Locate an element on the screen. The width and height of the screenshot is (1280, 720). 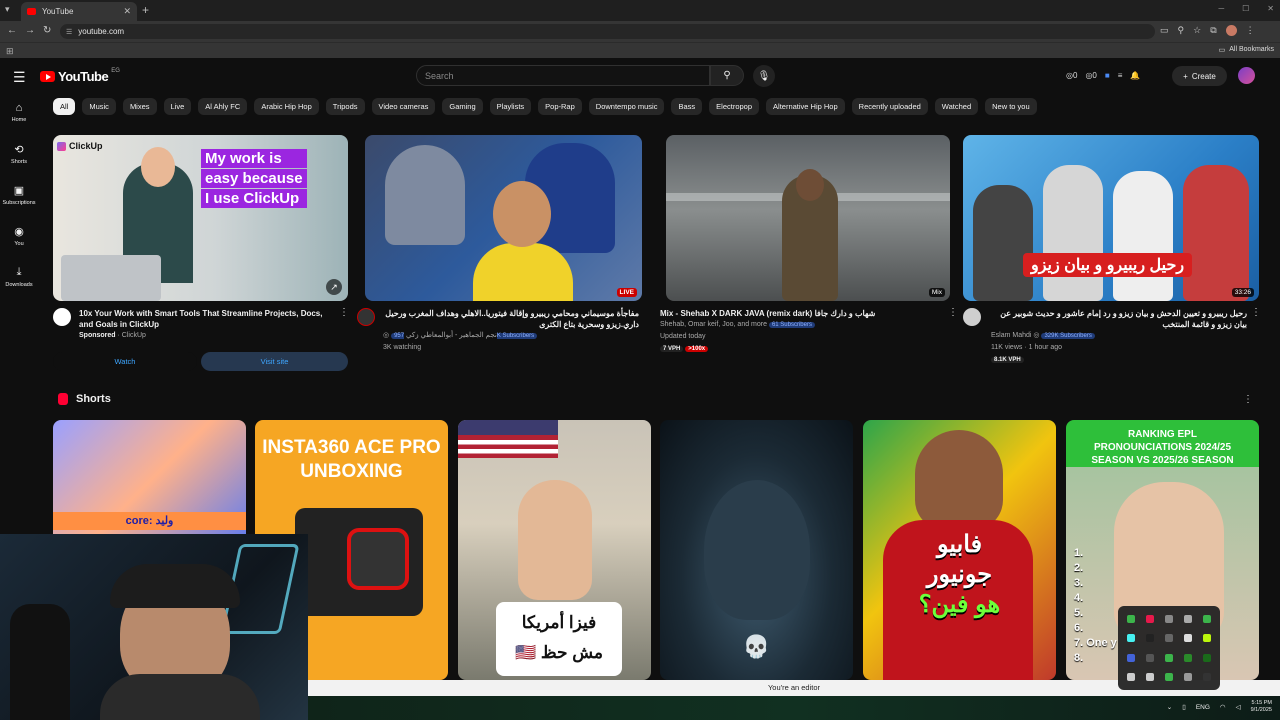
channel-name: ClickUp is located at coordinates (134, 335).